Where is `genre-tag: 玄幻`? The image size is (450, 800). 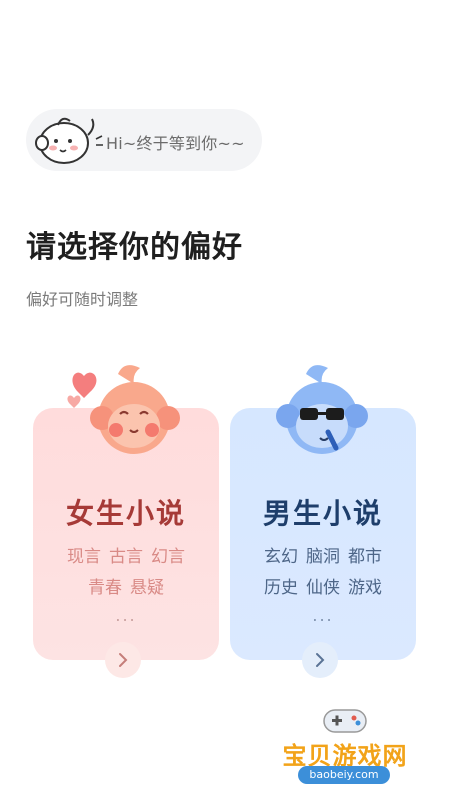 genre-tag: 玄幻 is located at coordinates (281, 557).